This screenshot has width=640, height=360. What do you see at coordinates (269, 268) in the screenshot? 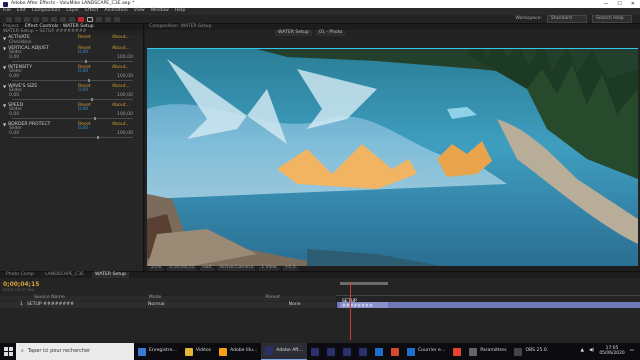
I see `views-select: 1 View` at bounding box center [269, 268].